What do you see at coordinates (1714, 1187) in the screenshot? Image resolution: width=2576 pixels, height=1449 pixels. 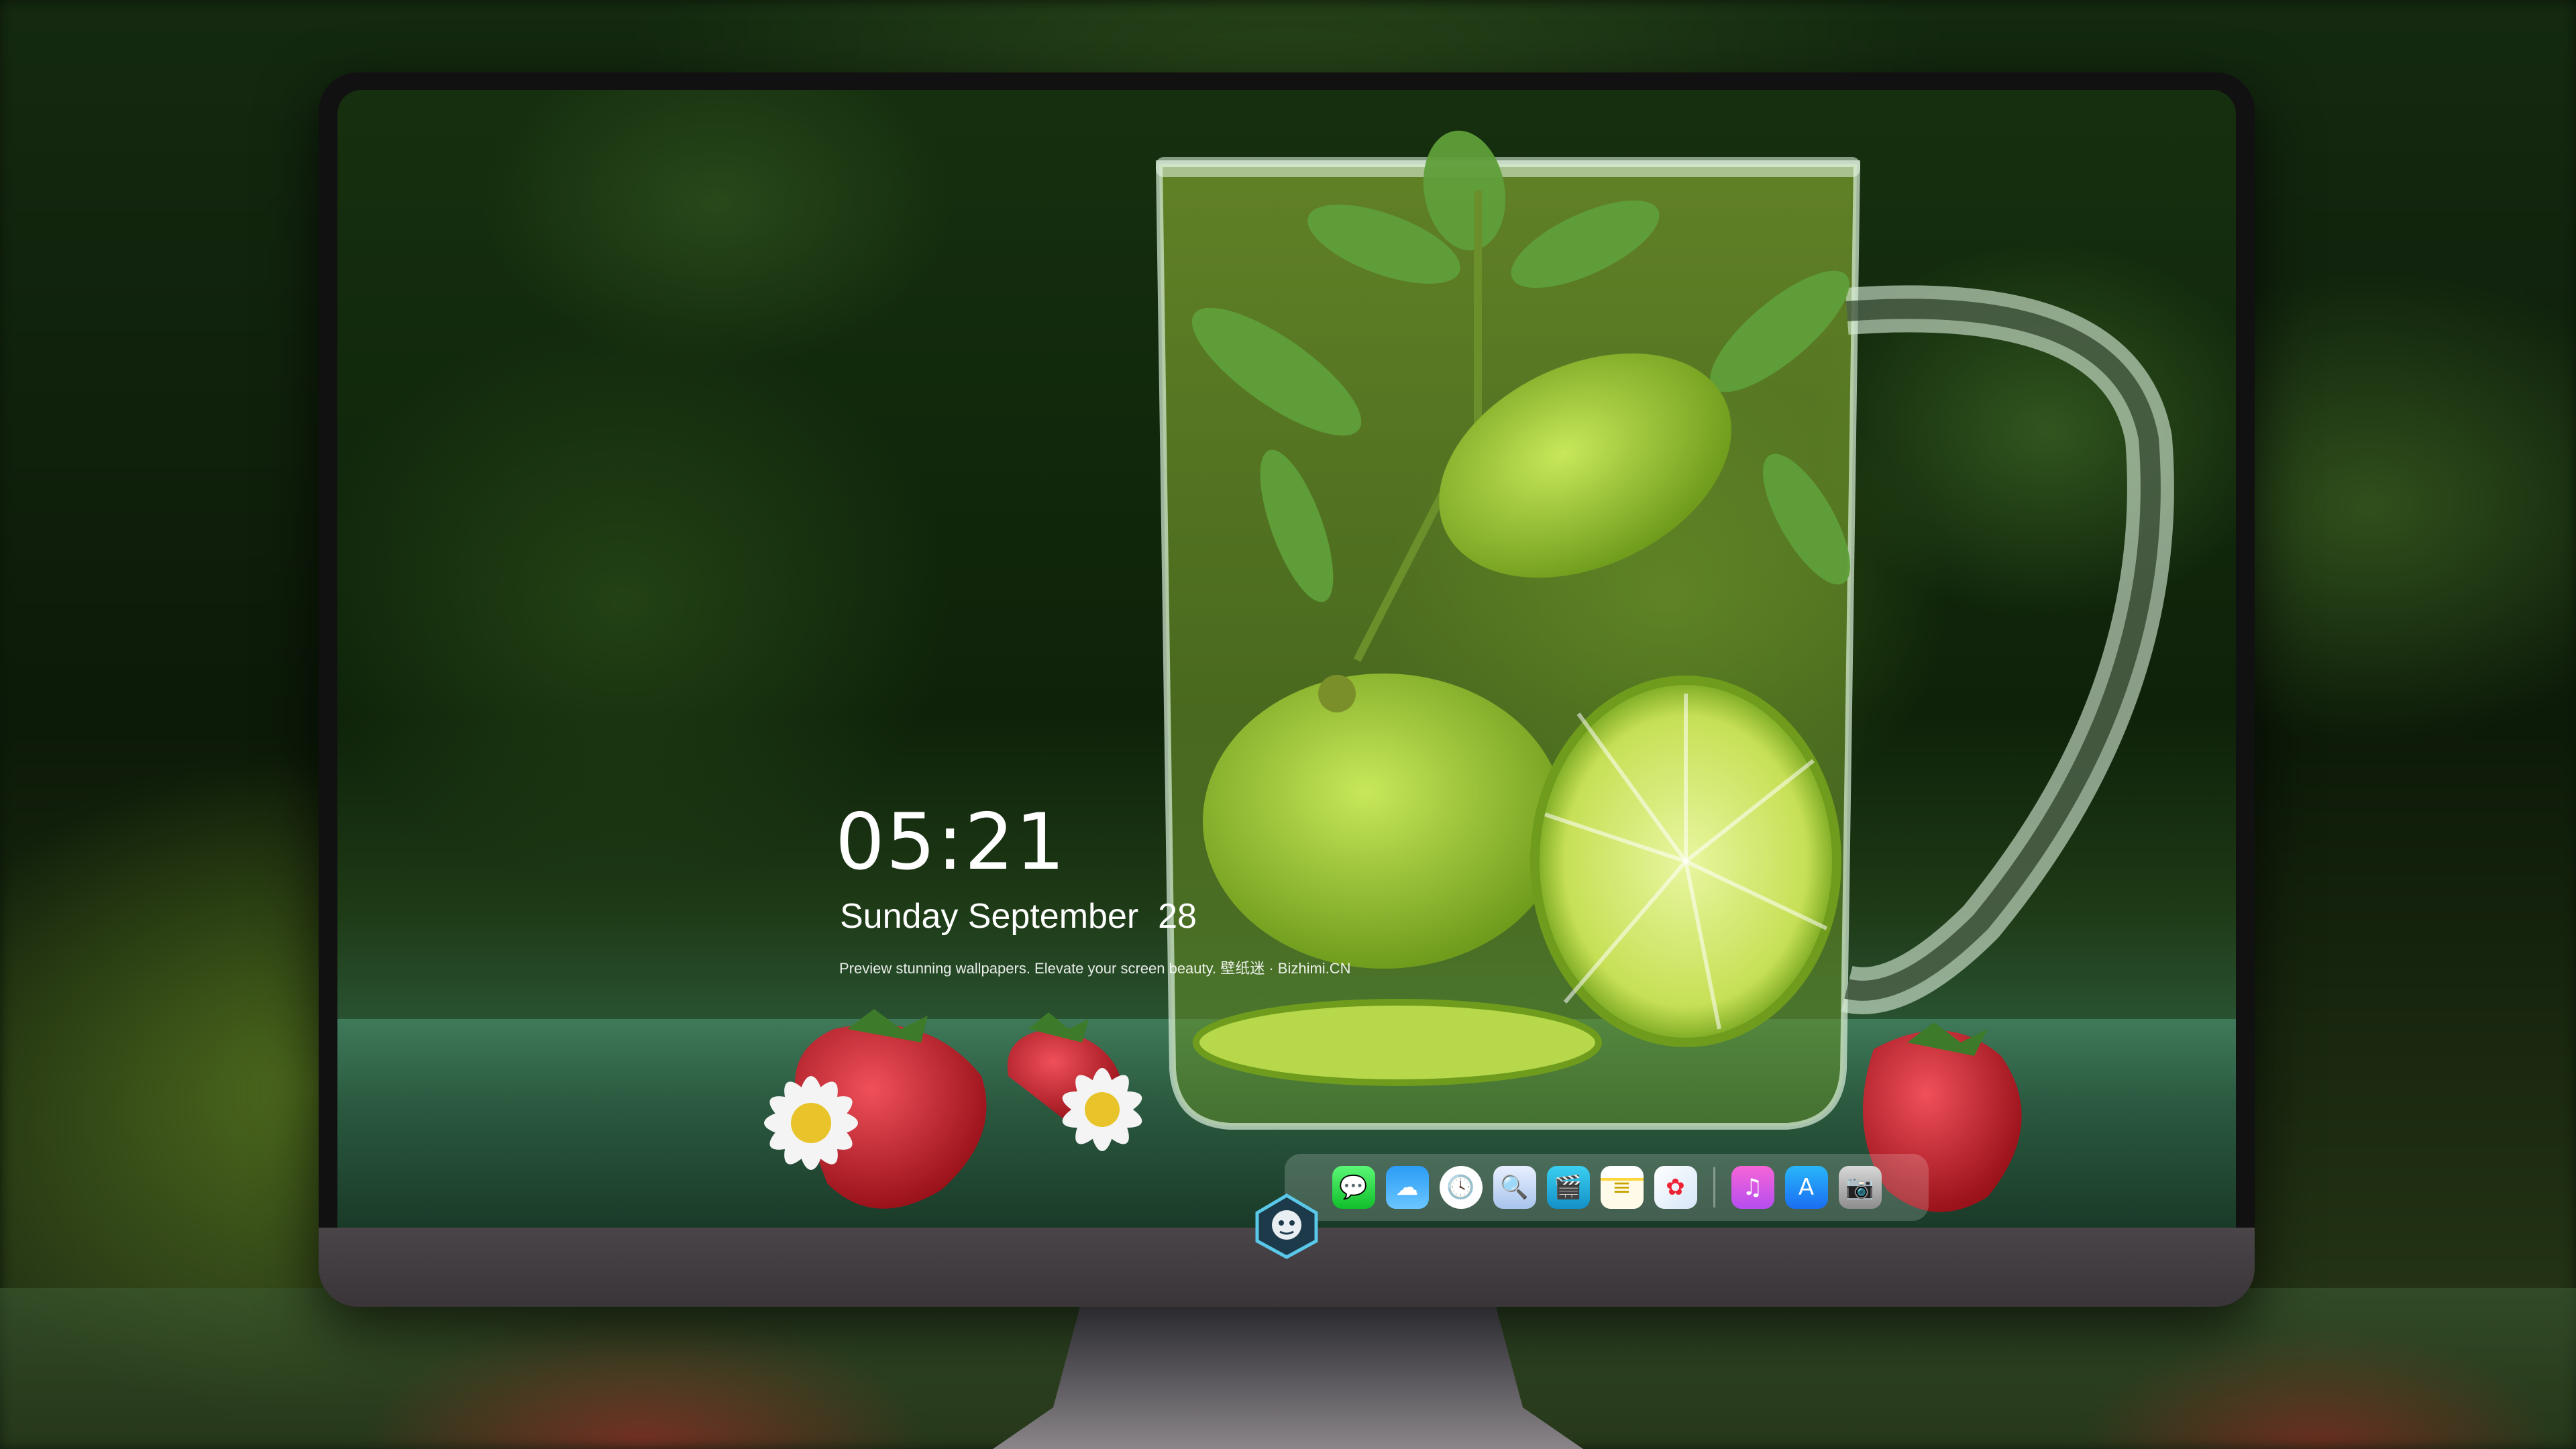 I see `dock-separator` at bounding box center [1714, 1187].